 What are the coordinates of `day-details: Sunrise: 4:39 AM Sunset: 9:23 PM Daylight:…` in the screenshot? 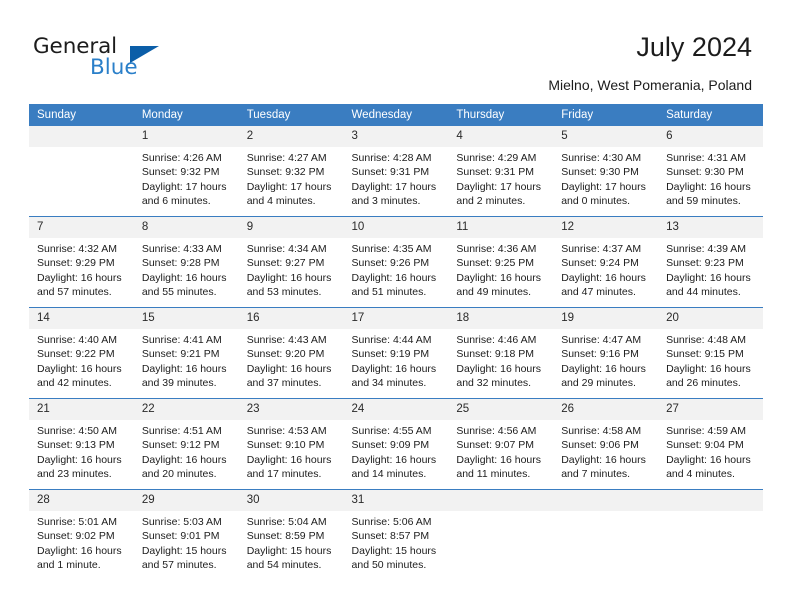 It's located at (710, 268).